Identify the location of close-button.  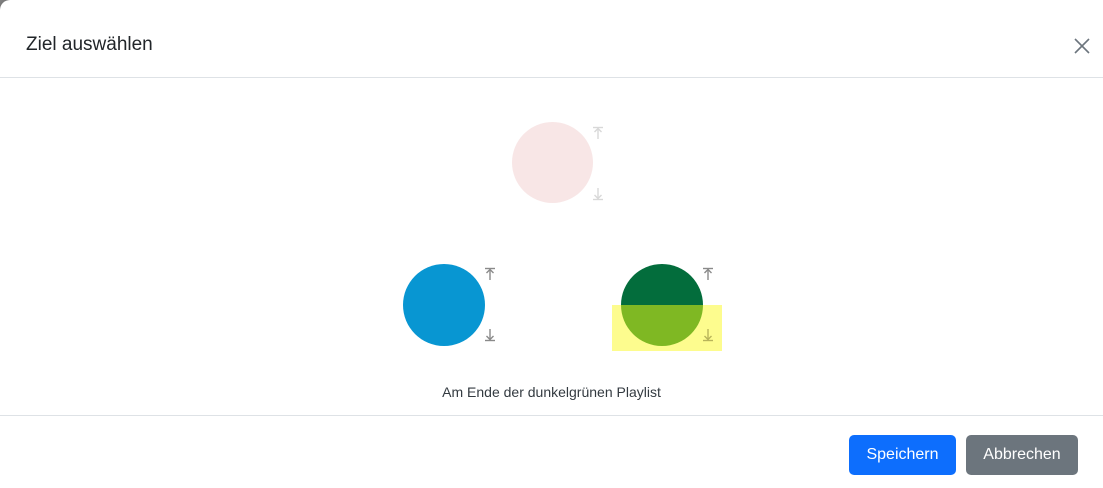
(1082, 46).